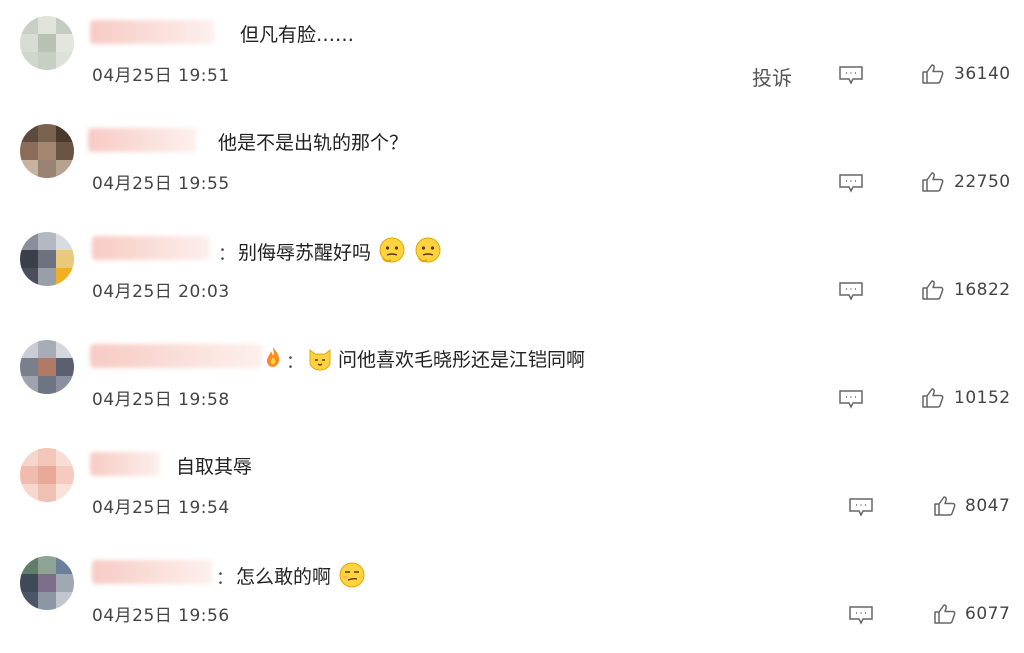  I want to click on comment-text-content: 怎么敢的啊, so click(284, 576).